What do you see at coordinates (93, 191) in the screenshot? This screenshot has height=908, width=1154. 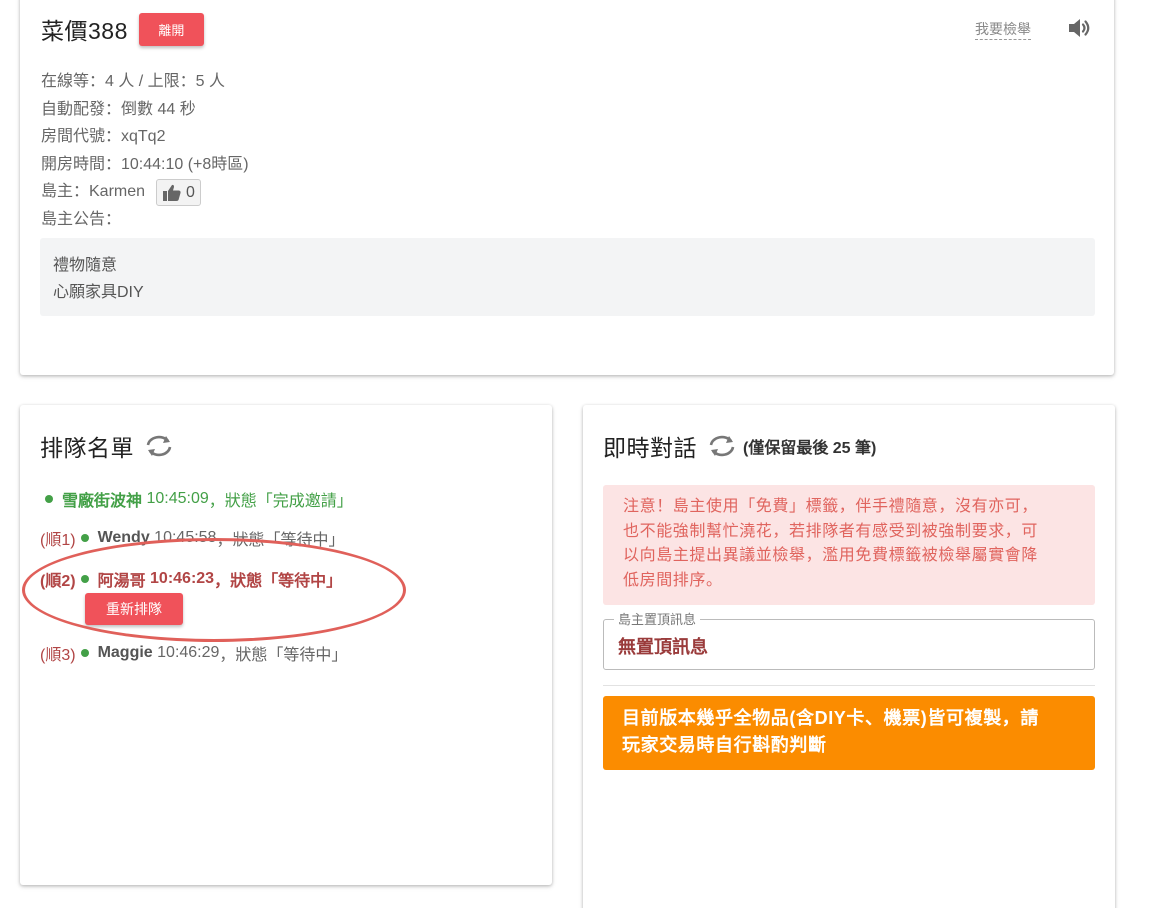 I see `host-name: 島主：Karmen` at bounding box center [93, 191].